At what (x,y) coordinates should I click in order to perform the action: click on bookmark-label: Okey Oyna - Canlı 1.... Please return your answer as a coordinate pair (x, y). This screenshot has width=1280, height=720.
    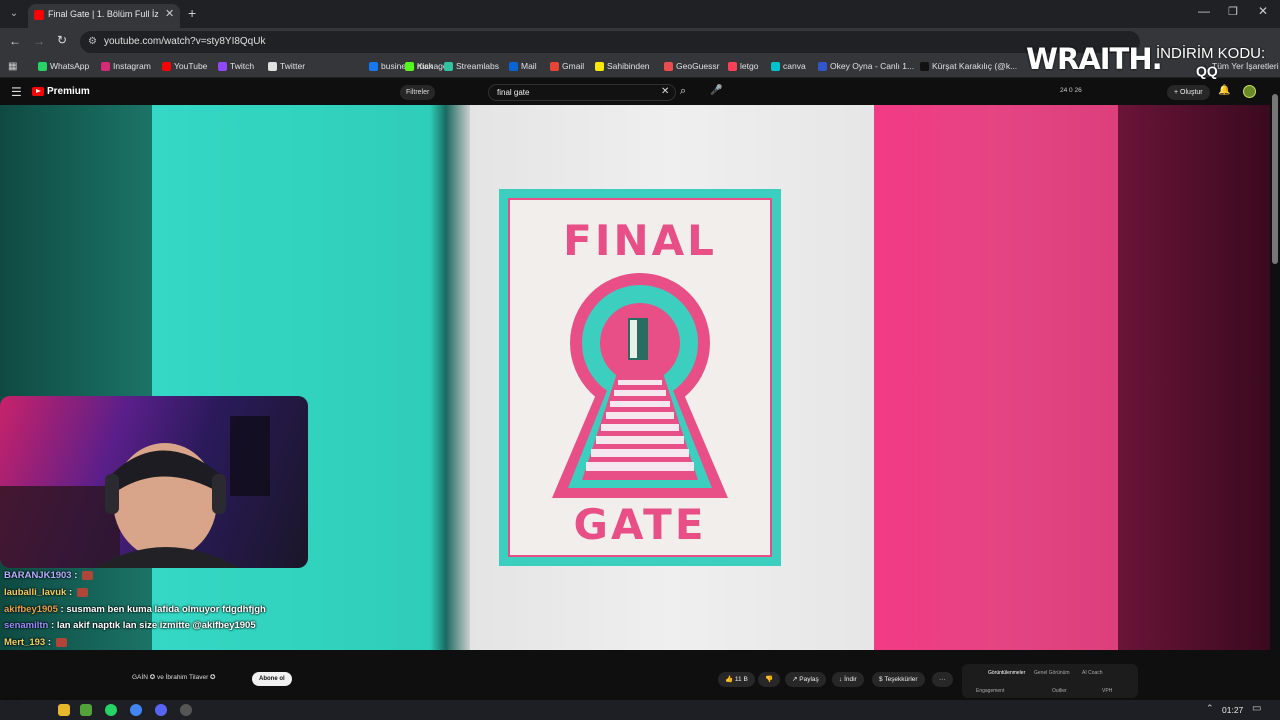
    Looking at the image, I should click on (872, 66).